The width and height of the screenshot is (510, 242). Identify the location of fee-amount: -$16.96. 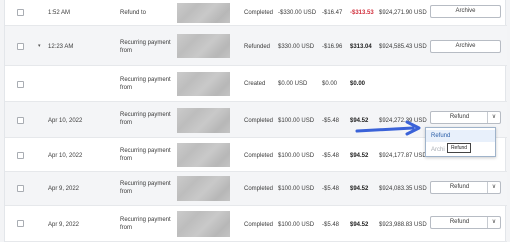
(332, 47).